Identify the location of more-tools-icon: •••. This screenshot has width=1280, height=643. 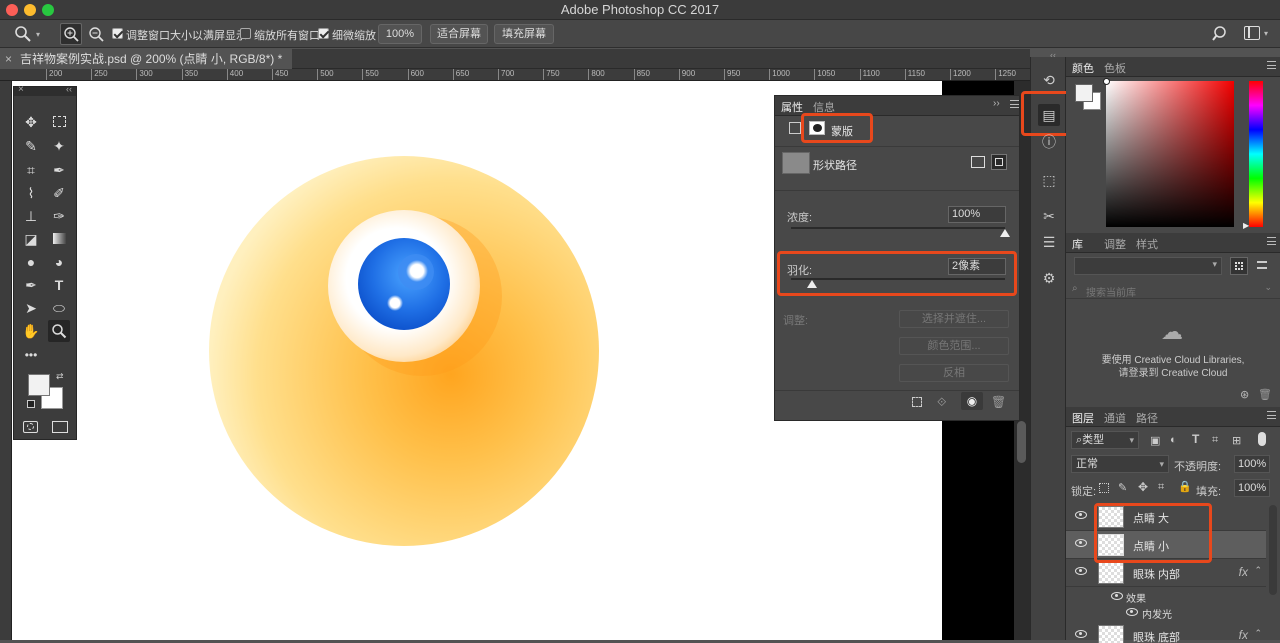
(31, 355).